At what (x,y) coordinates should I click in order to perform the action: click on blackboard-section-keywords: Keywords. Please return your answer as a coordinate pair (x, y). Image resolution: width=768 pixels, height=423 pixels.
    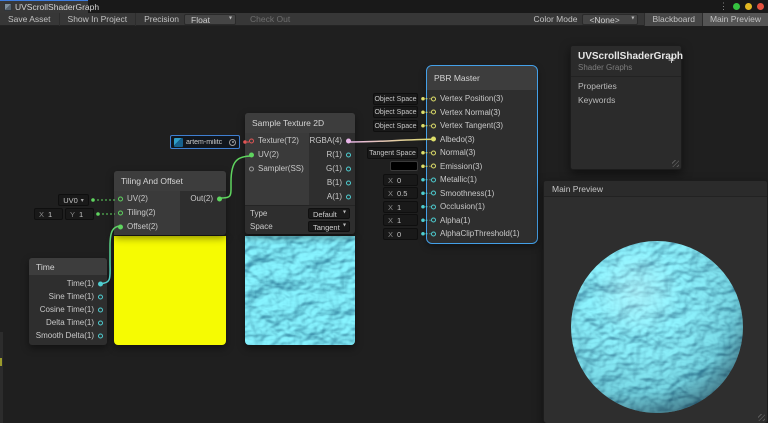
    Looking at the image, I should click on (626, 98).